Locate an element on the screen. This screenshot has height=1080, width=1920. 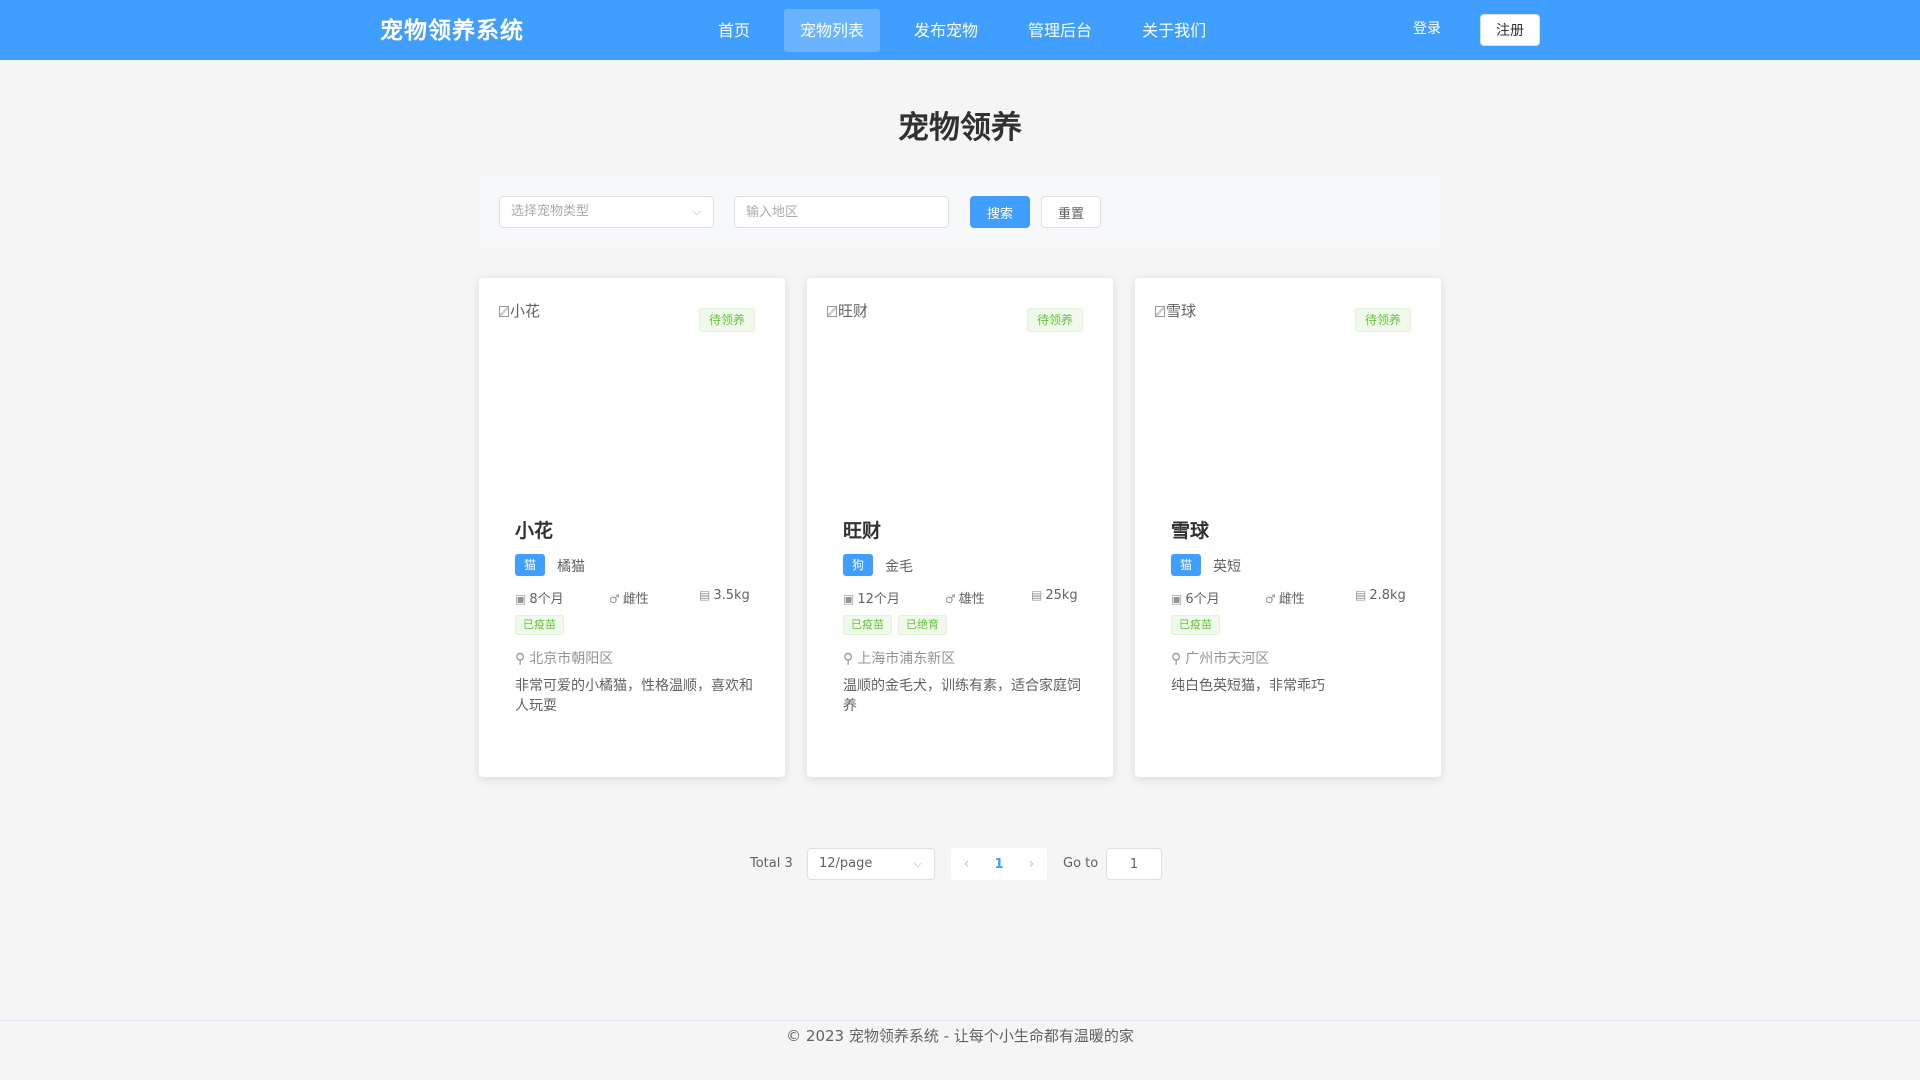
pet-description: 温顺的金毛犬，训练有素，适合家庭饲养 is located at coordinates (962, 696).